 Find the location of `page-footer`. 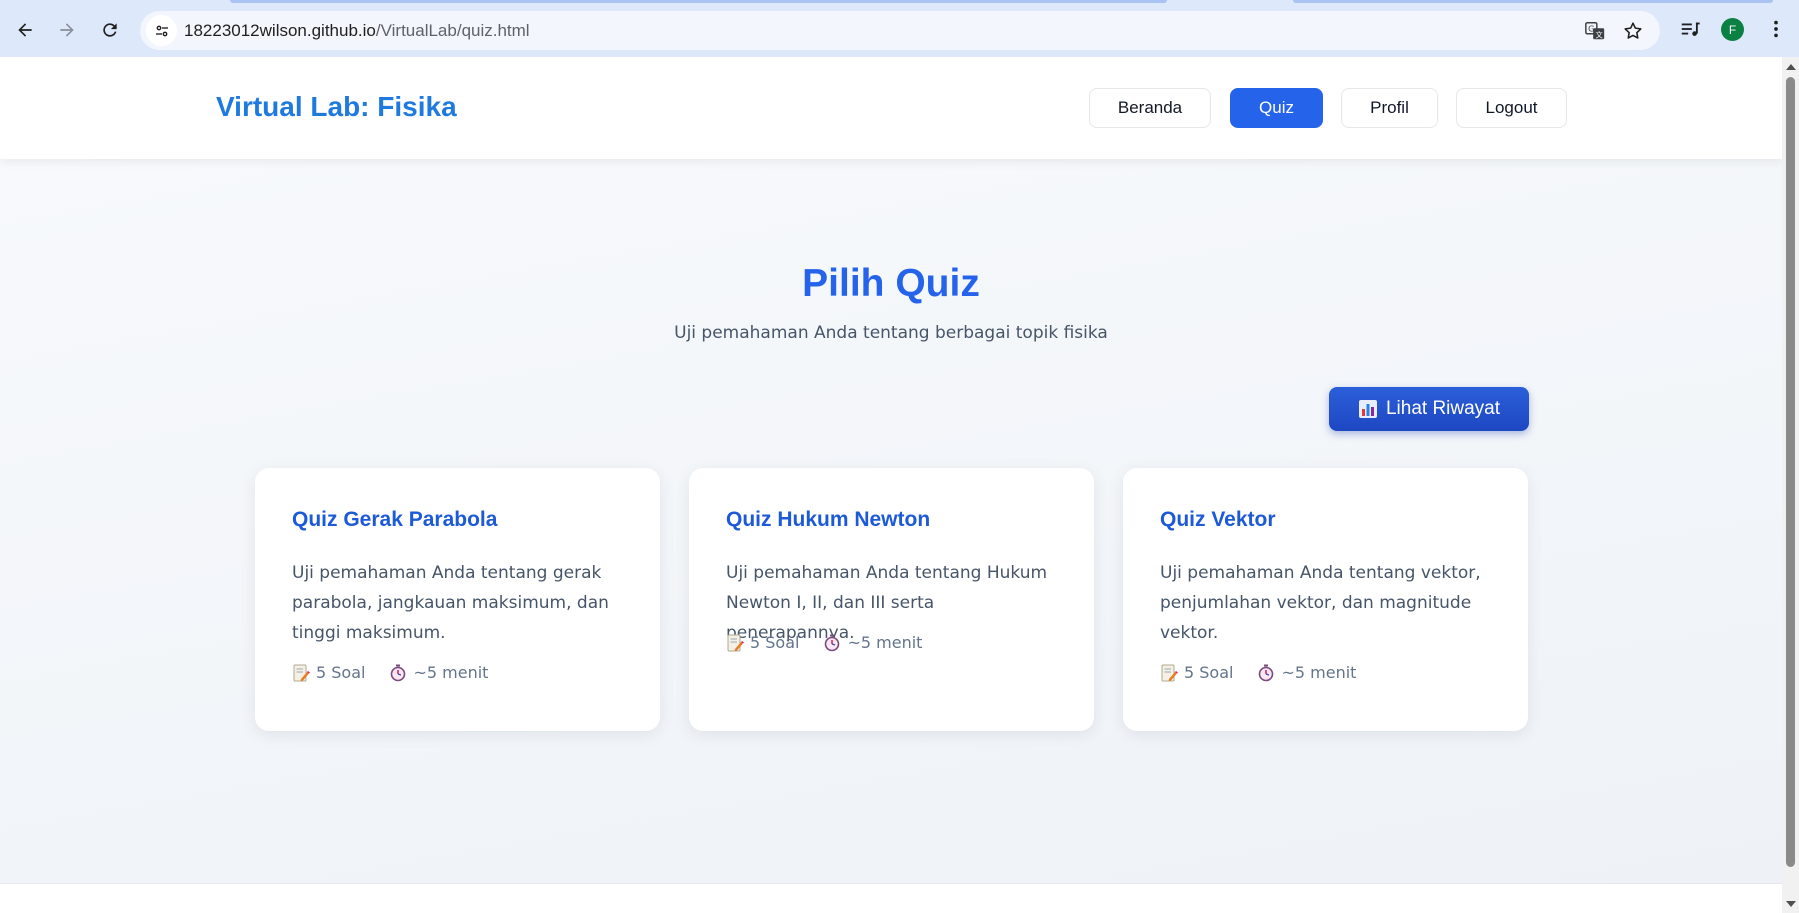

page-footer is located at coordinates (891, 898).